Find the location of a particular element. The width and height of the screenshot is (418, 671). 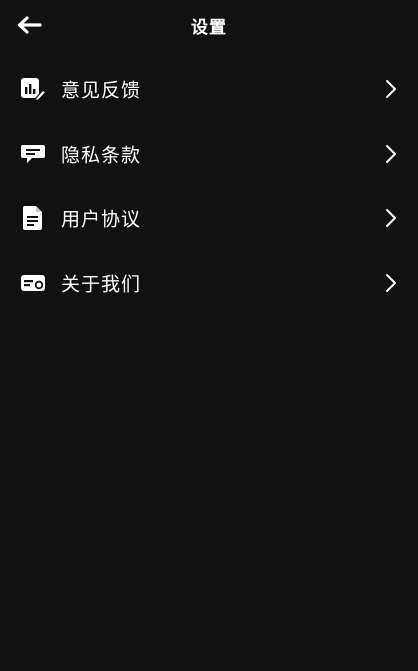

menu-item-label: 用户协议 is located at coordinates (101, 219).